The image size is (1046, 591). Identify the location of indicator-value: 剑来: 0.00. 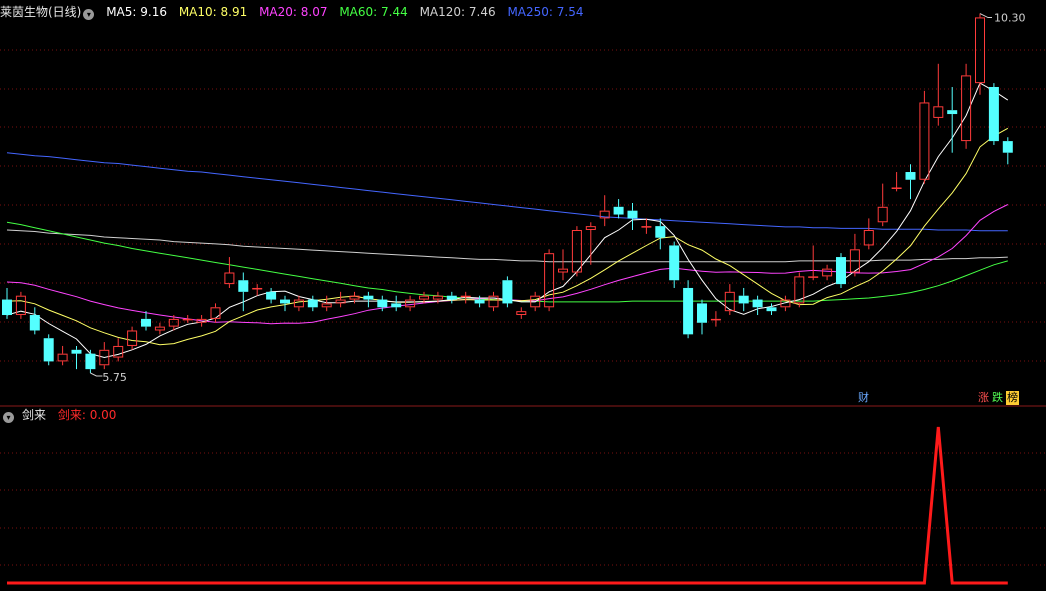
(87, 415).